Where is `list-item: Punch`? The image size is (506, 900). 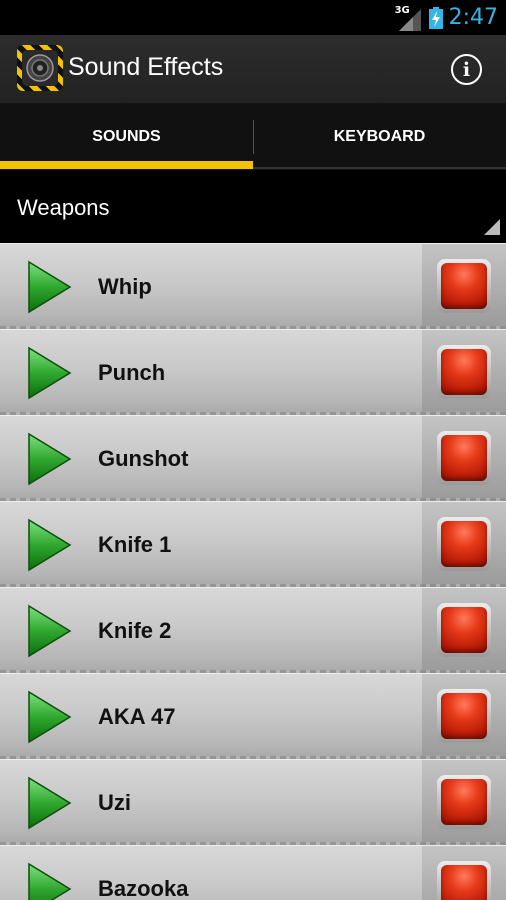
list-item: Punch is located at coordinates (253, 372).